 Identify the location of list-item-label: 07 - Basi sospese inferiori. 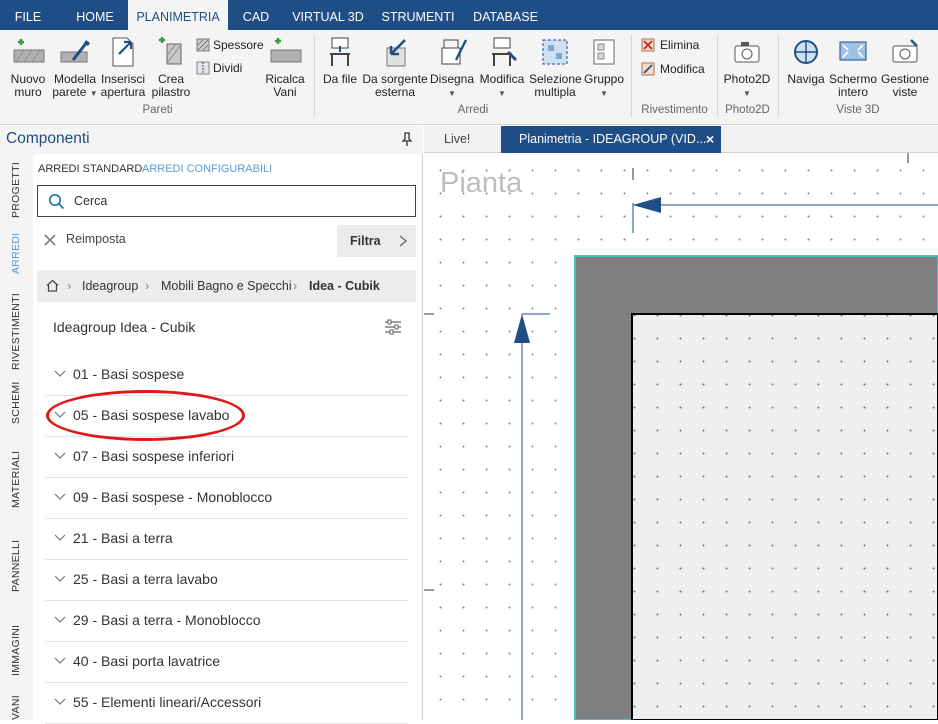
(154, 456).